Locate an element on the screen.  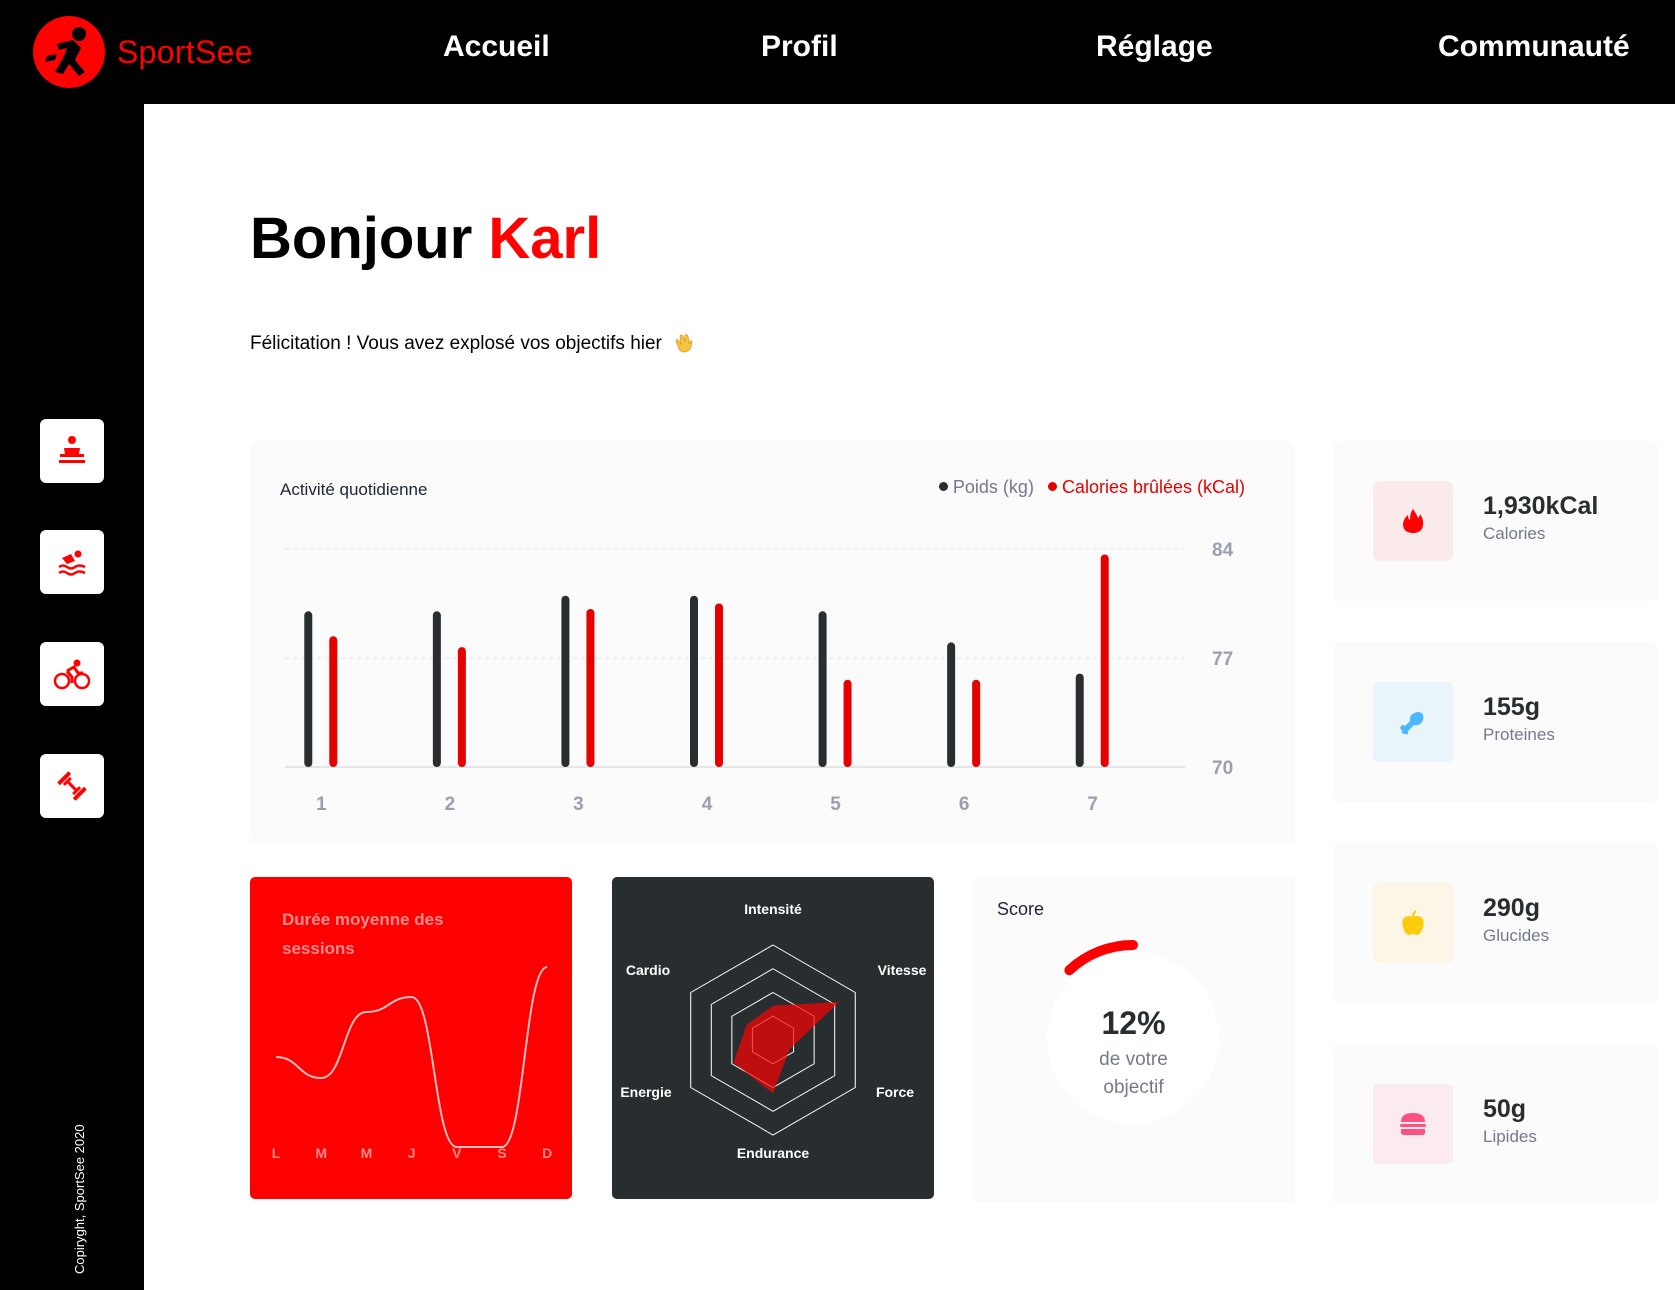
logo: SportSee is located at coordinates (143, 52).